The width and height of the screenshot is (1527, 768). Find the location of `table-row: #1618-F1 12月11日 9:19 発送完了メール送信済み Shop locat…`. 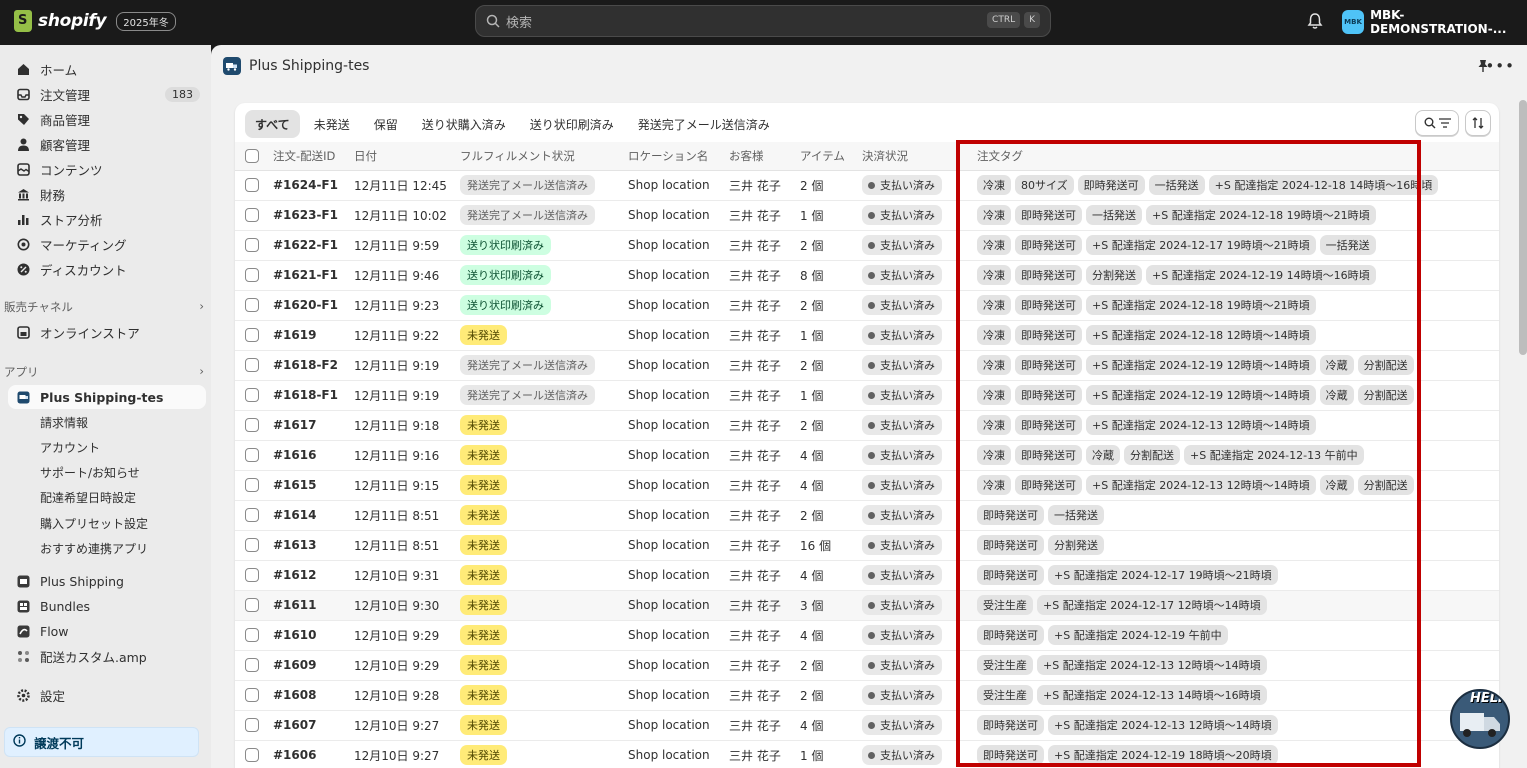

table-row: #1618-F1 12月11日 9:19 発送完了メール送信済み Shop locat… is located at coordinates (867, 395).